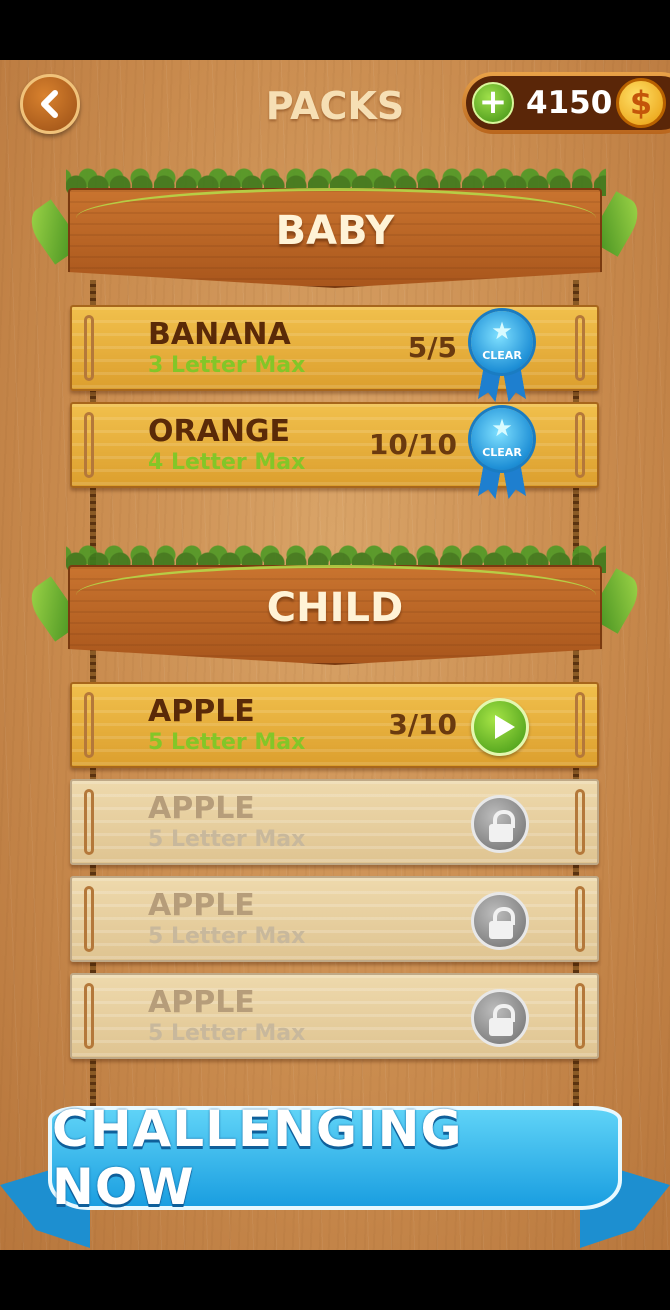 The height and width of the screenshot is (1310, 670). Describe the element at coordinates (500, 727) in the screenshot. I see `play-button` at that location.